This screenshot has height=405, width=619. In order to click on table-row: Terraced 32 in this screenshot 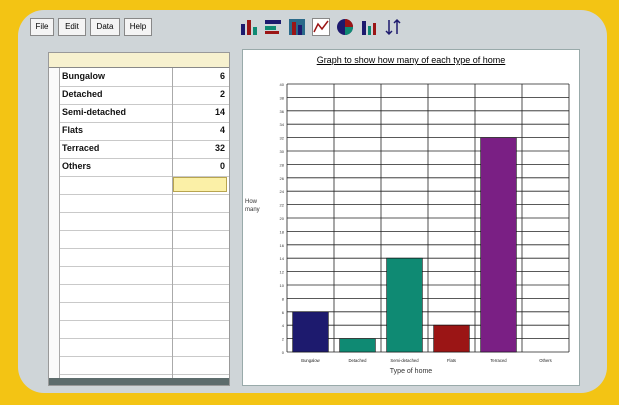, I will do `click(139, 149)`.